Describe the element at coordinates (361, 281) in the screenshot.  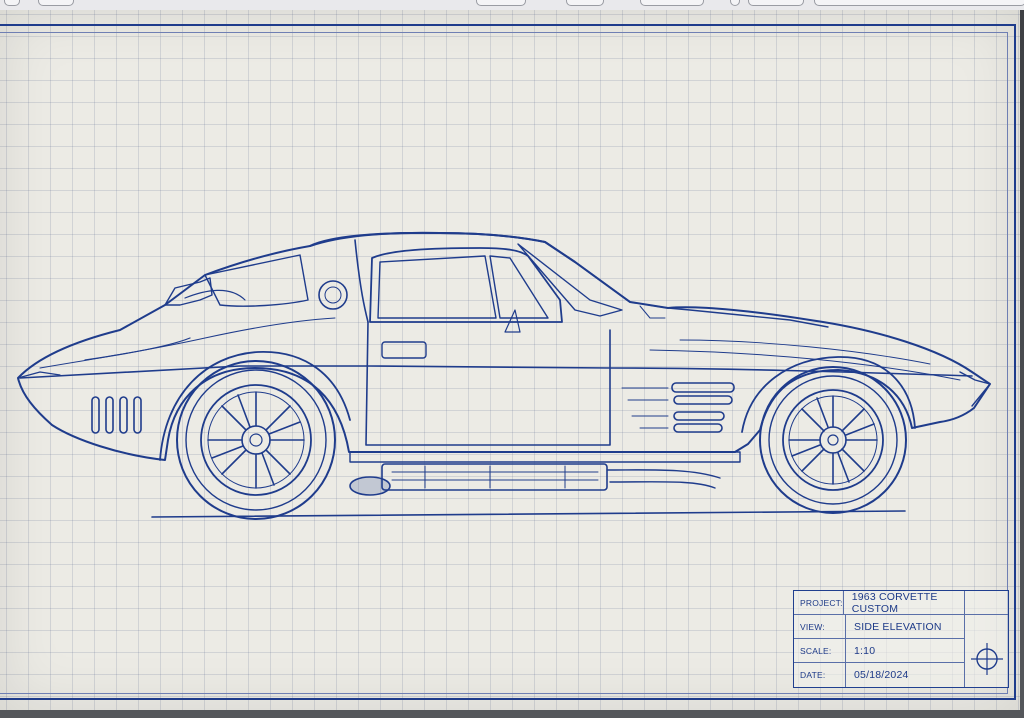
I see `b-pillar` at that location.